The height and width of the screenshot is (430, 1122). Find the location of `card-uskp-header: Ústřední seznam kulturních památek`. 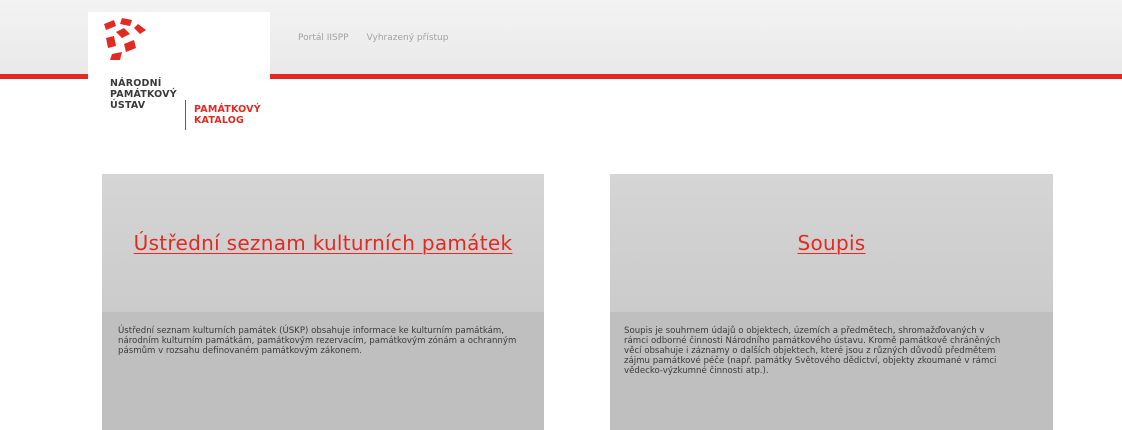

card-uskp-header: Ústřední seznam kulturních památek is located at coordinates (323, 243).